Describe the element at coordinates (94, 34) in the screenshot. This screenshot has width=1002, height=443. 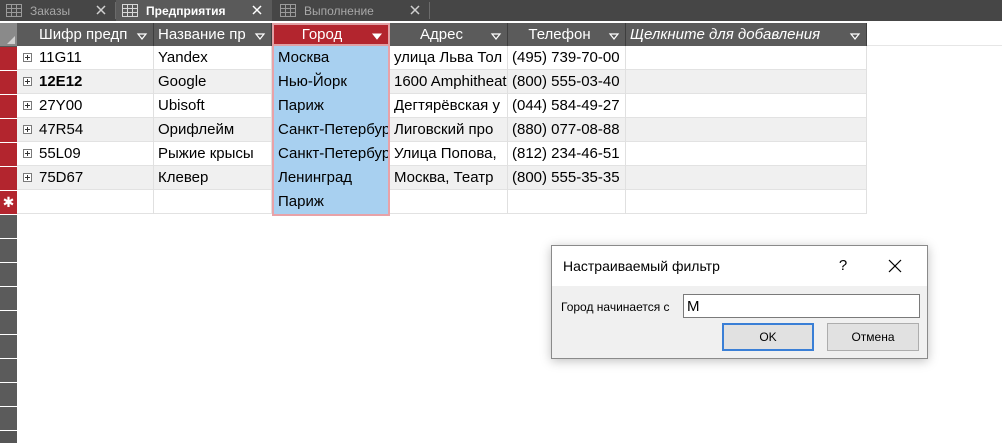
I see `column-header-code: Шифр предп` at that location.